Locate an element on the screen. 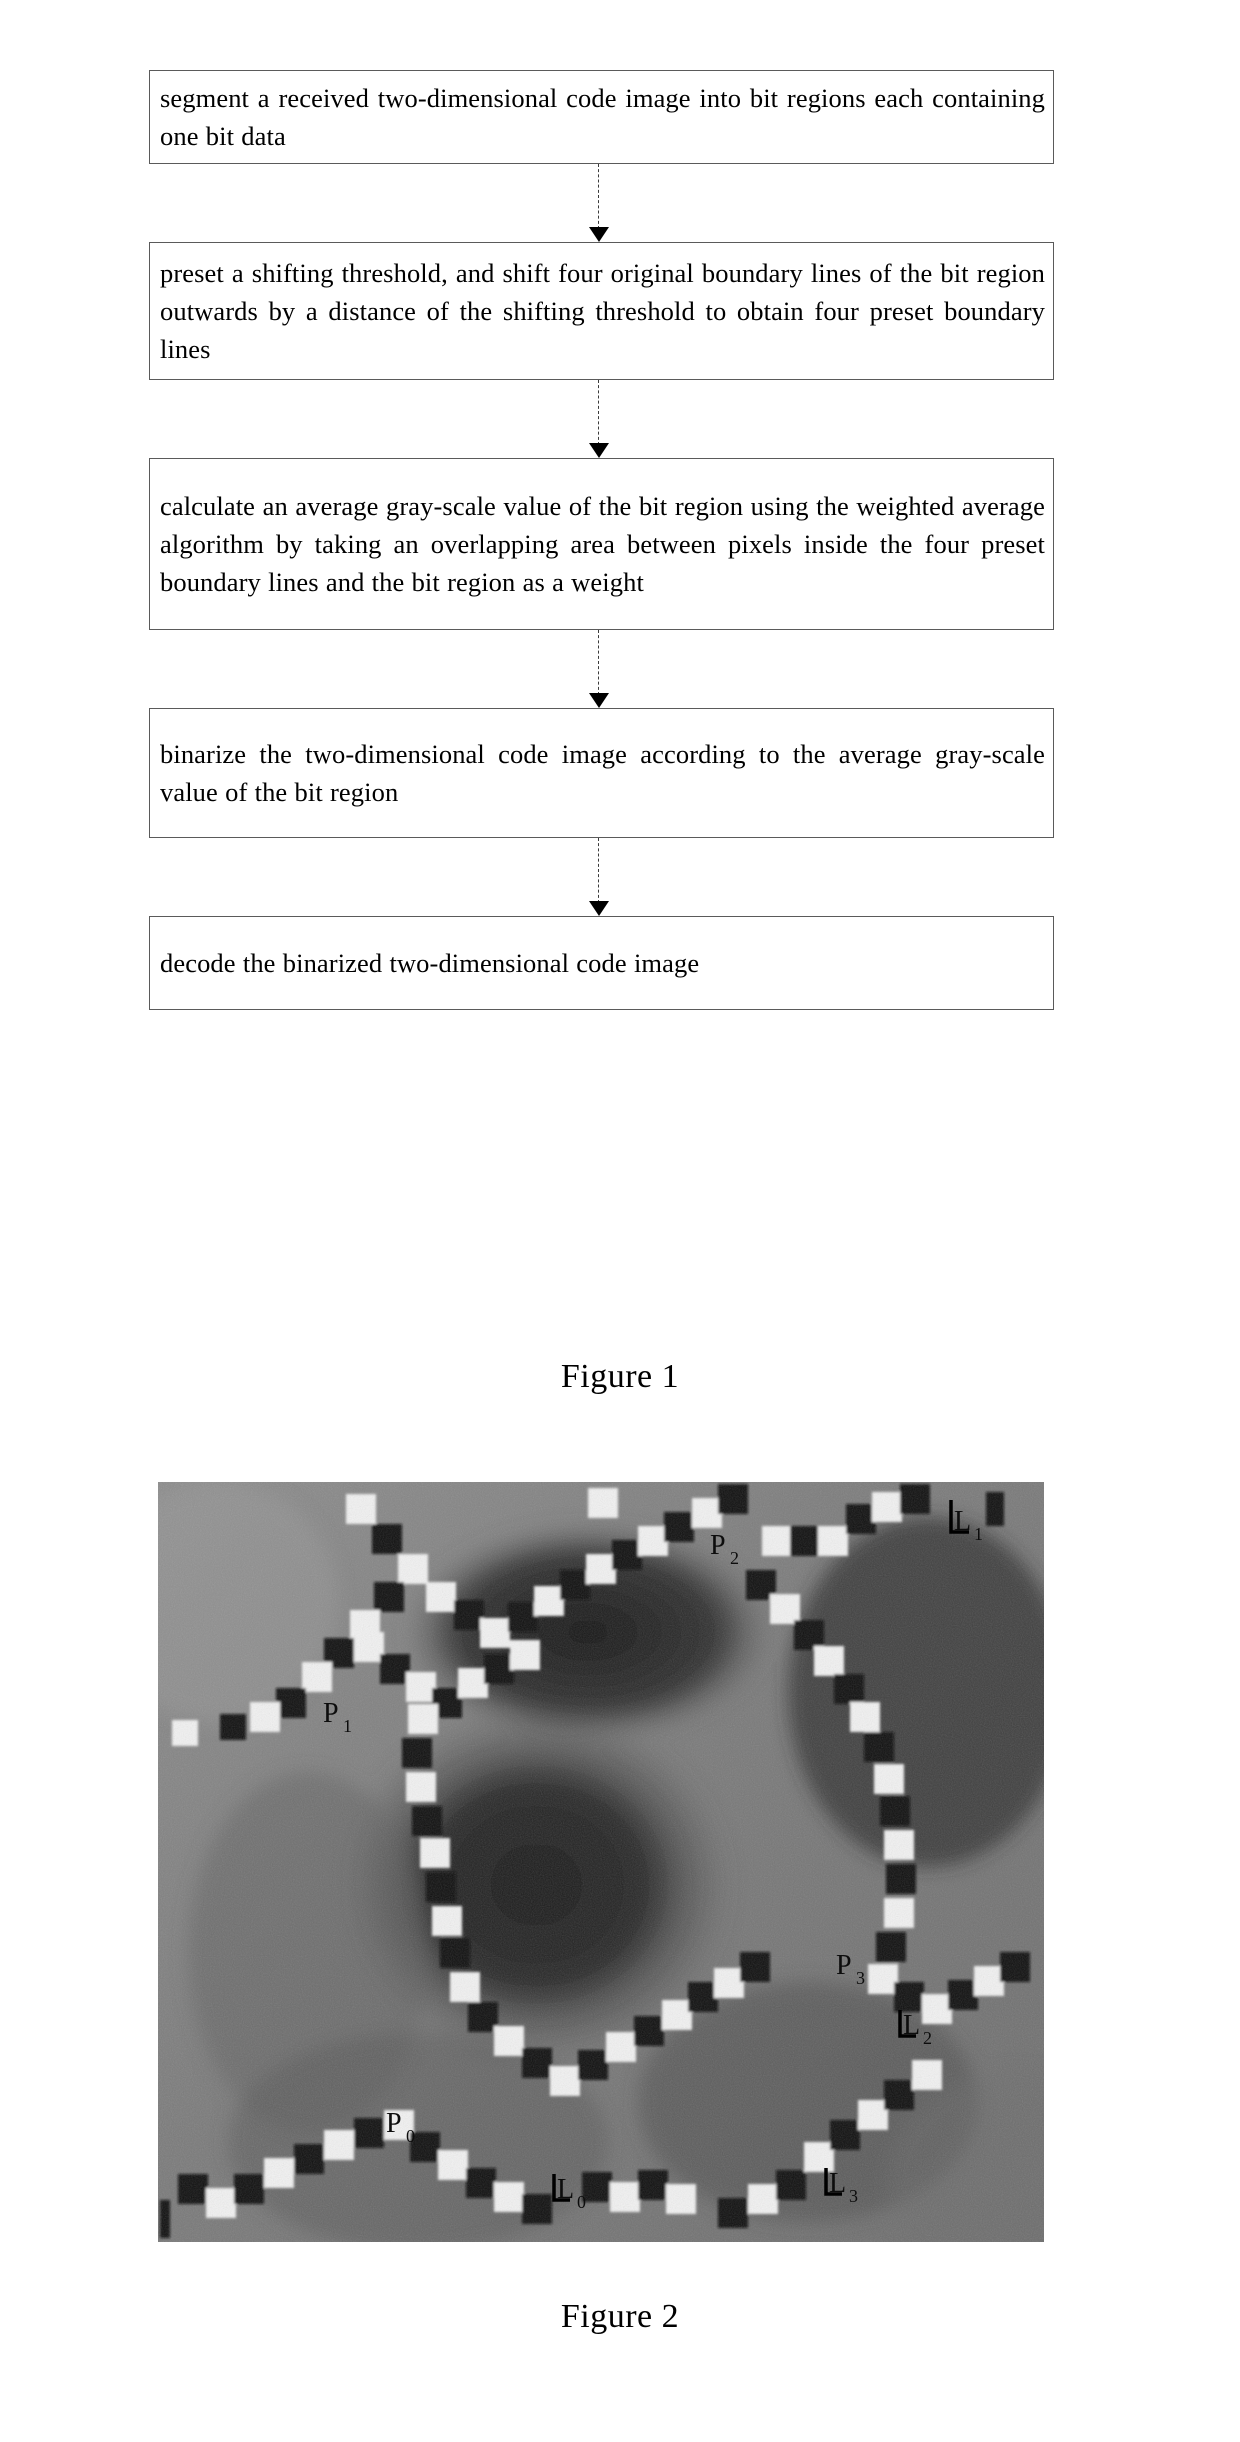 The height and width of the screenshot is (2442, 1240). annotation-L1-label: L is located at coordinates (962, 1521).